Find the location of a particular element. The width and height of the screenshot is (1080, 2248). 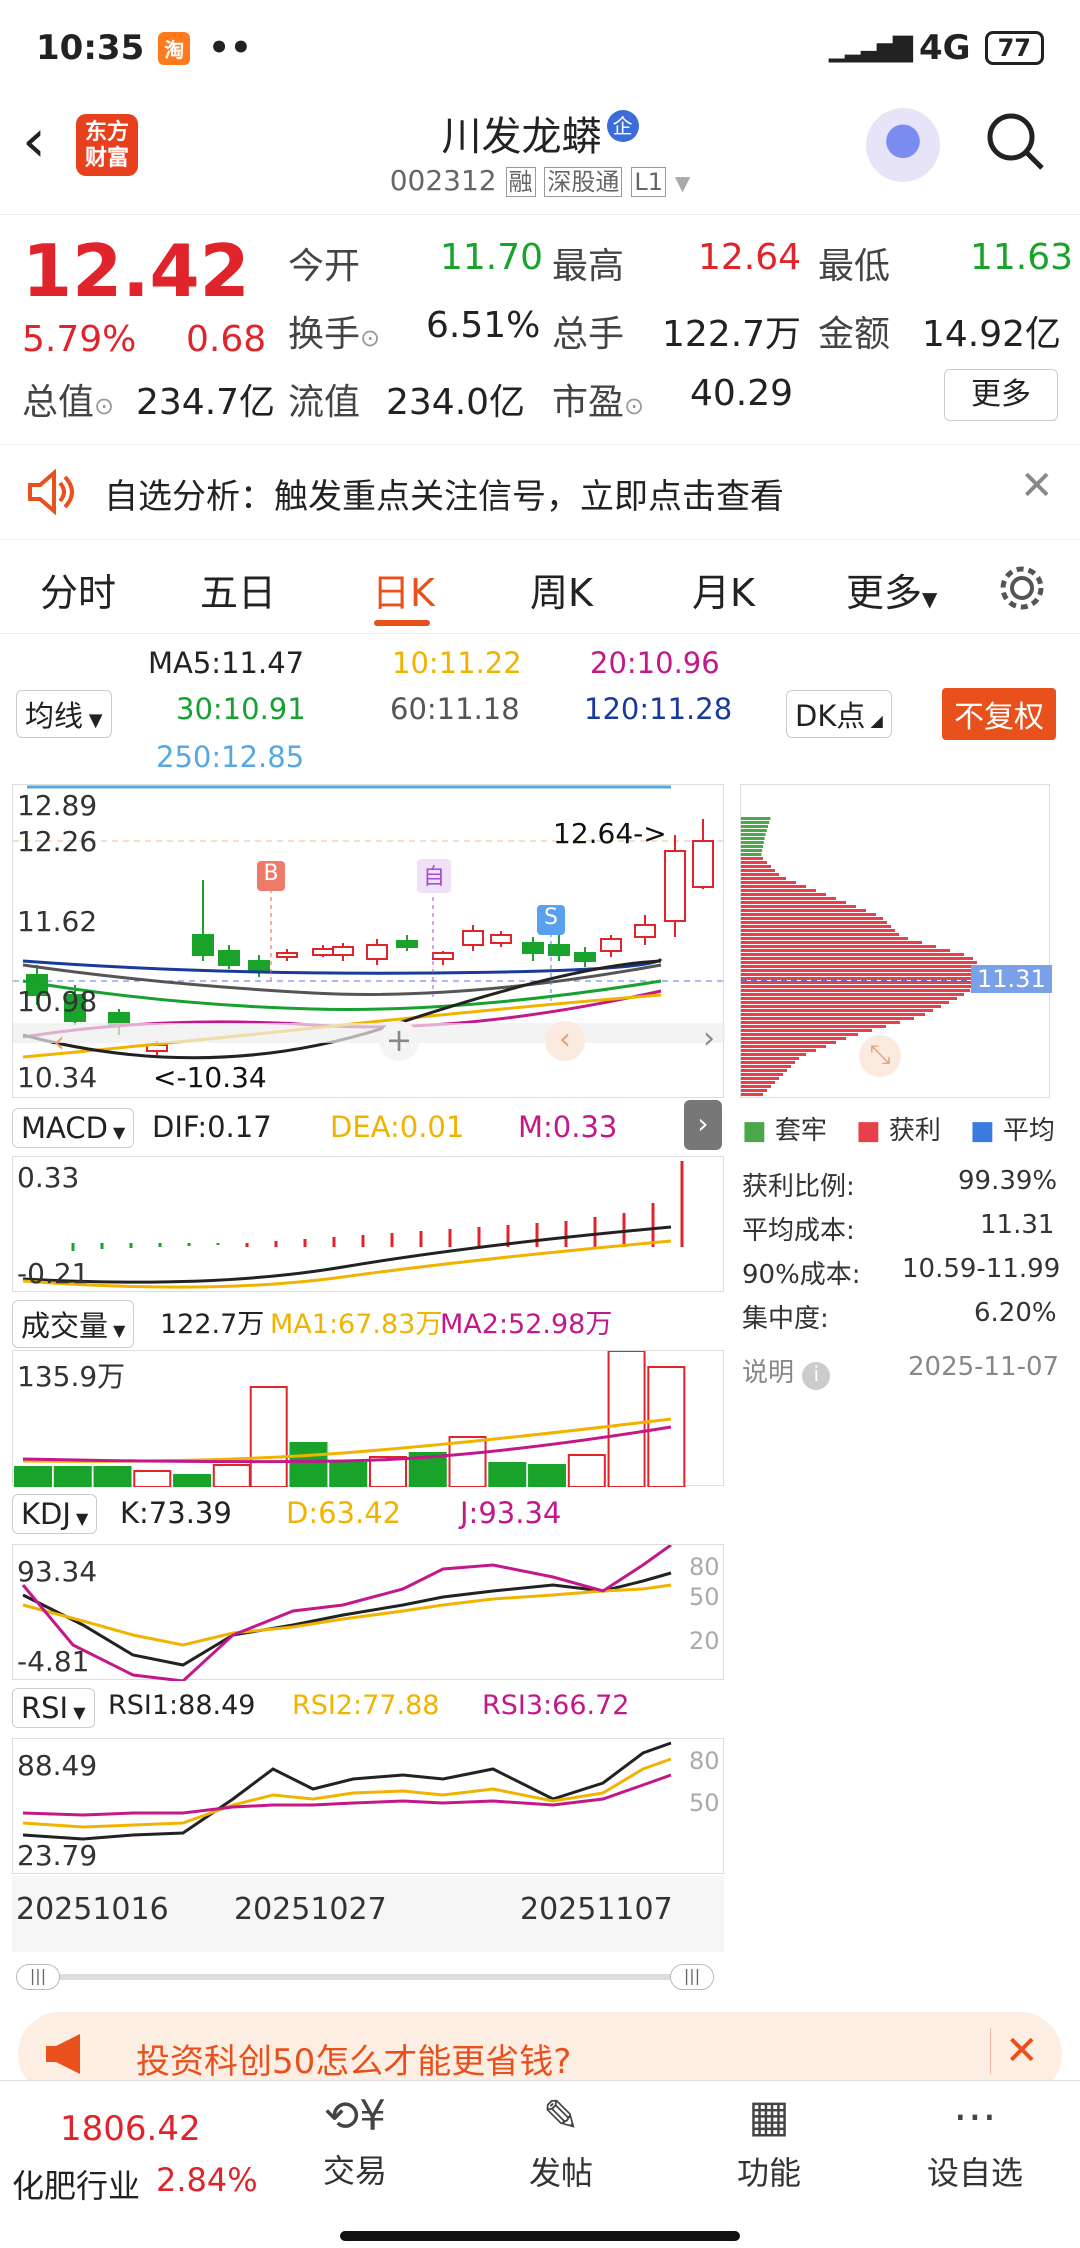

nav-post: ✎ 发帖 is located at coordinates (561, 2142).